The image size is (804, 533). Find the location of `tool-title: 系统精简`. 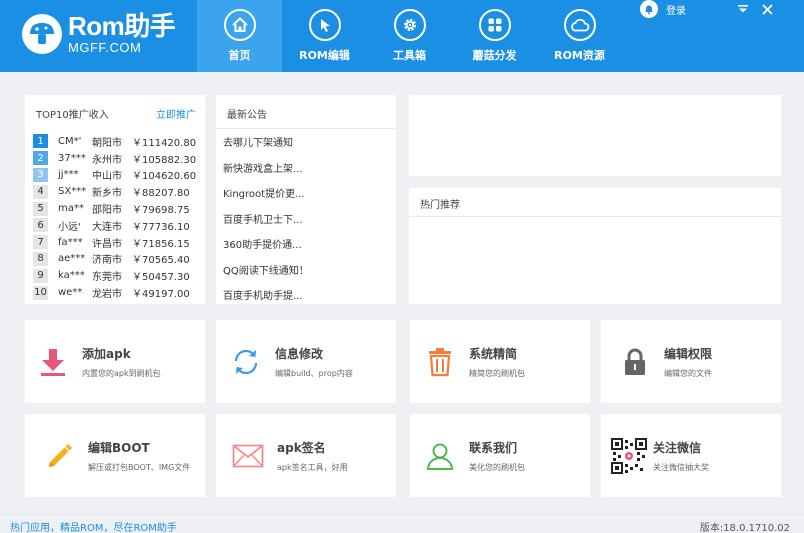

tool-title: 系统精简 is located at coordinates (493, 353).